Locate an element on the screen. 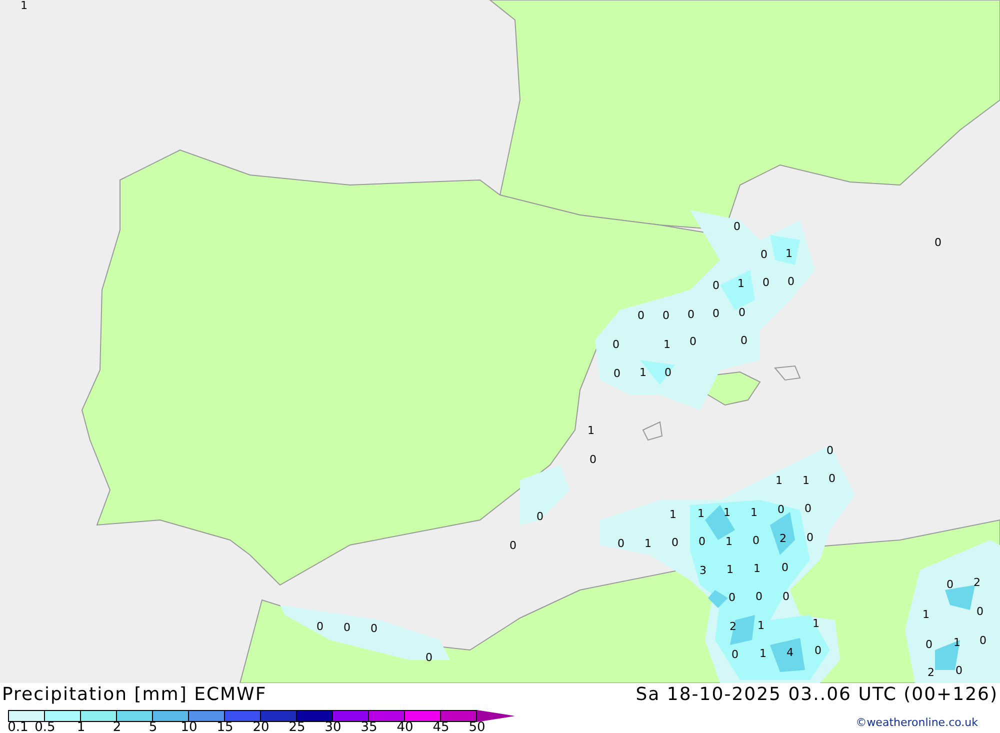 This screenshot has width=1000, height=733. legend-tick-label: 0.1 is located at coordinates (18, 727).